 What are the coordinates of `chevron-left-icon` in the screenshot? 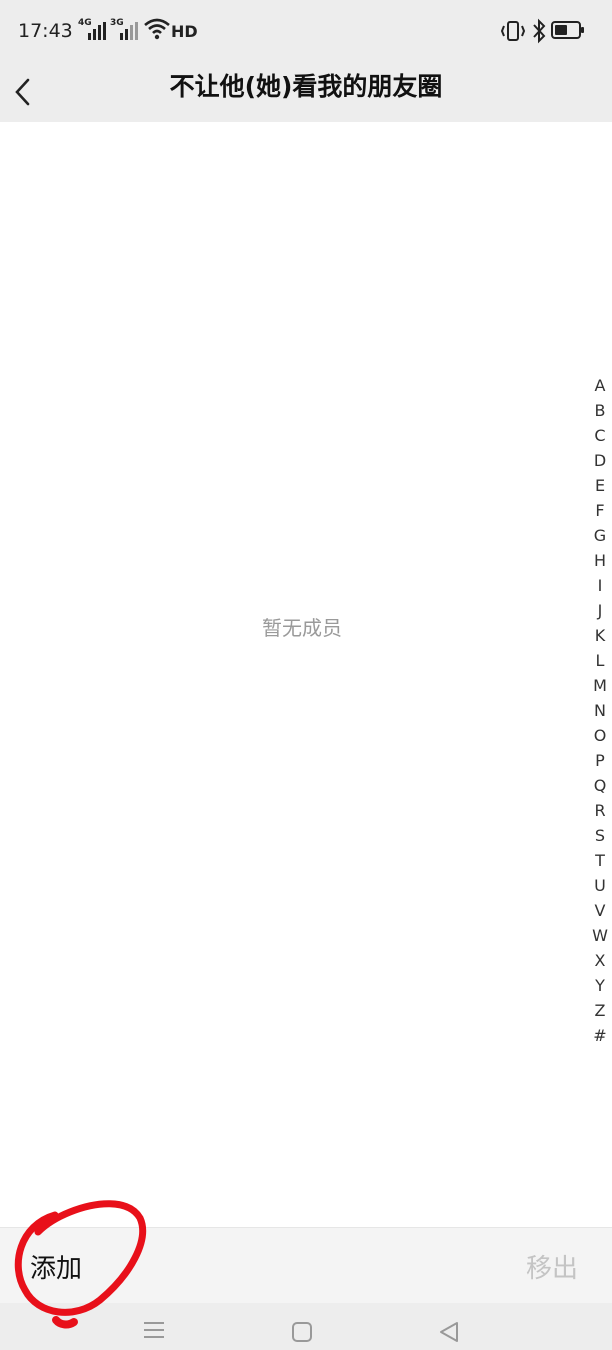 It's located at (23, 92).